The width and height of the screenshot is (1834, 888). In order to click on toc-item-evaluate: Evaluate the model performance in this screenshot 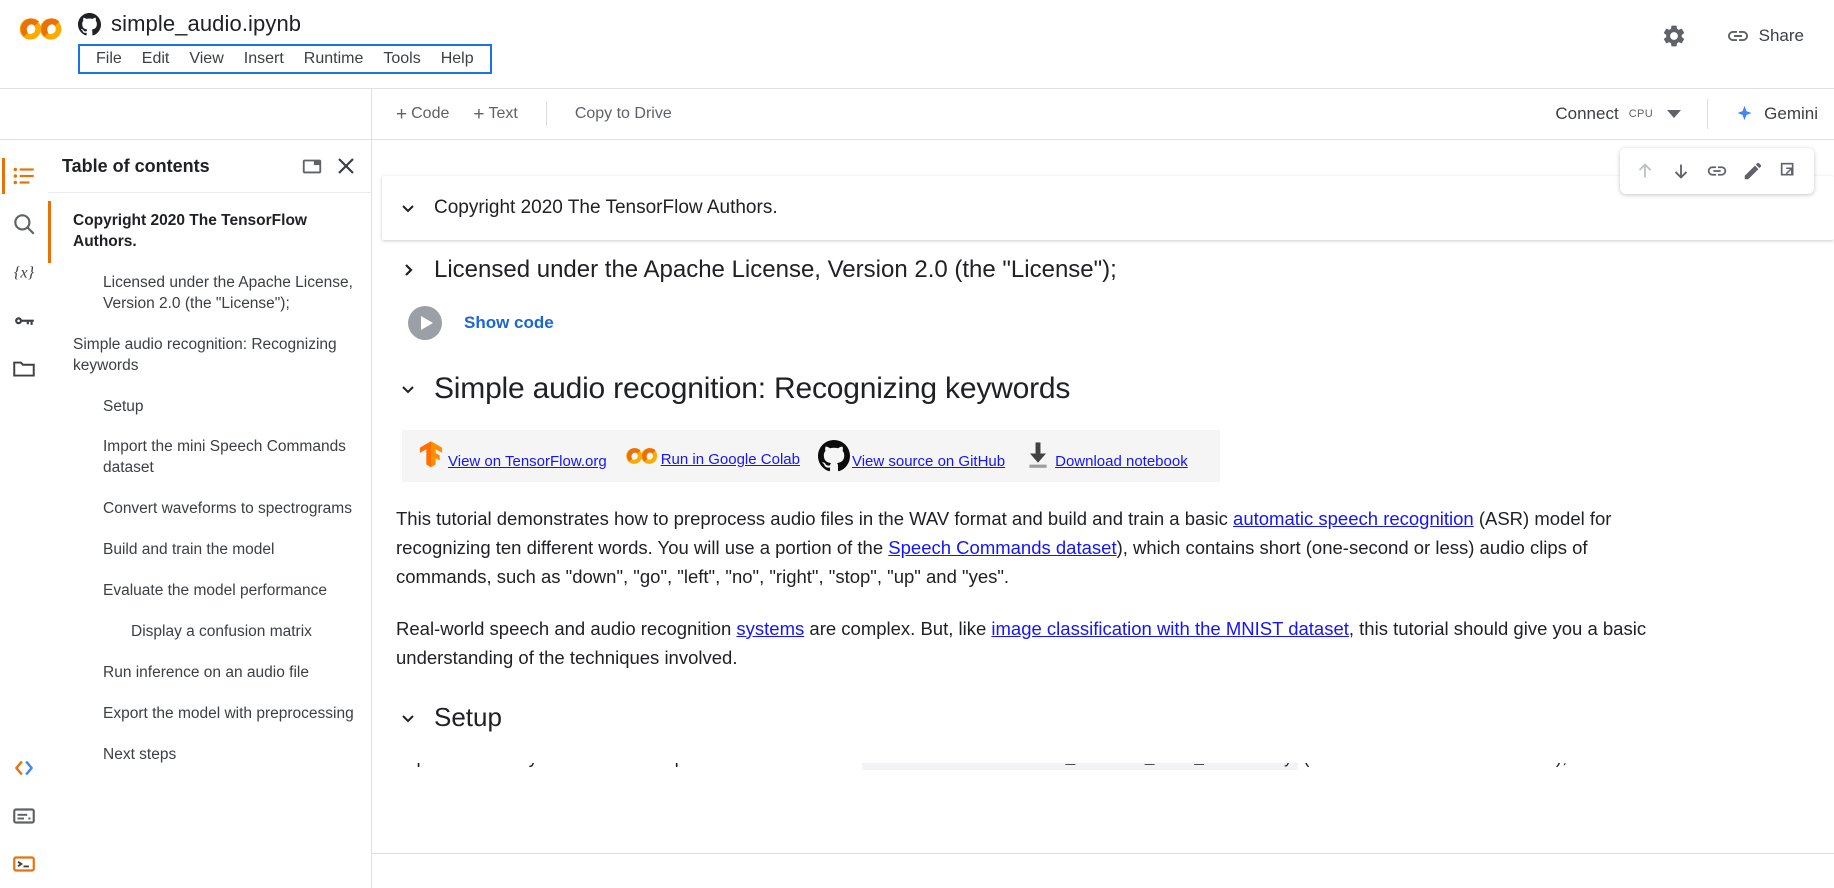, I will do `click(209, 591)`.